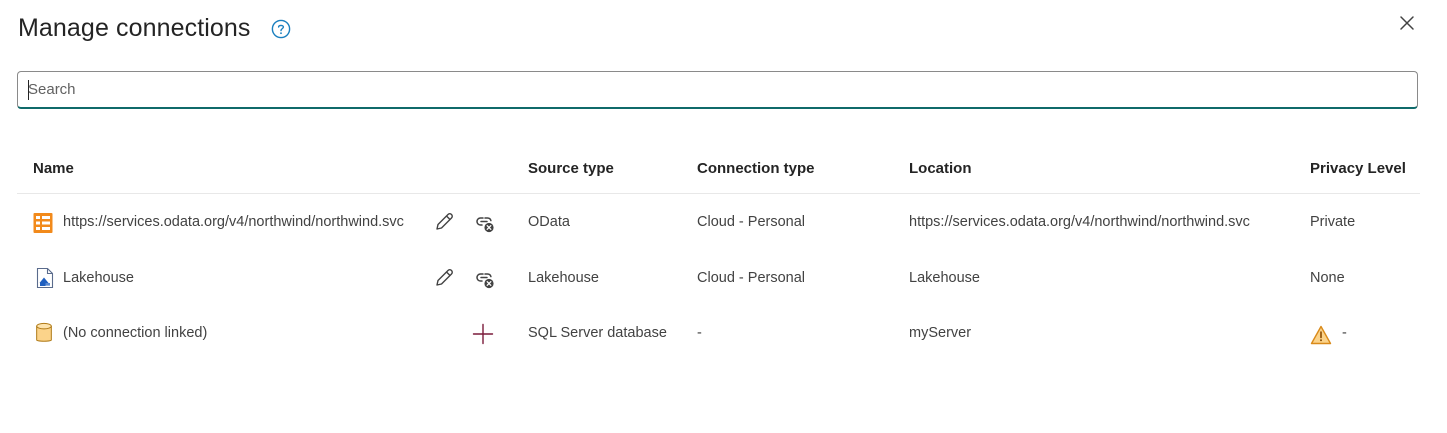 The width and height of the screenshot is (1447, 433). Describe the element at coordinates (563, 278) in the screenshot. I see `row-source-type: Lakehouse` at that location.